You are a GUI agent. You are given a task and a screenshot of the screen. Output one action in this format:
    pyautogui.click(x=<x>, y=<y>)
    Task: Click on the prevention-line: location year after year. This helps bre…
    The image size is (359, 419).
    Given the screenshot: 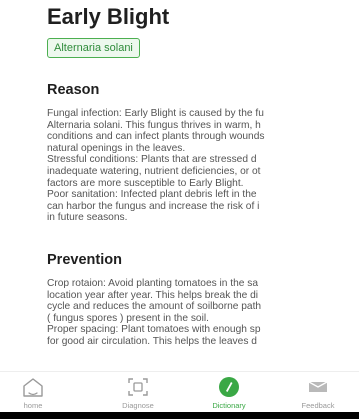 What is the action you would take?
    pyautogui.click(x=153, y=295)
    